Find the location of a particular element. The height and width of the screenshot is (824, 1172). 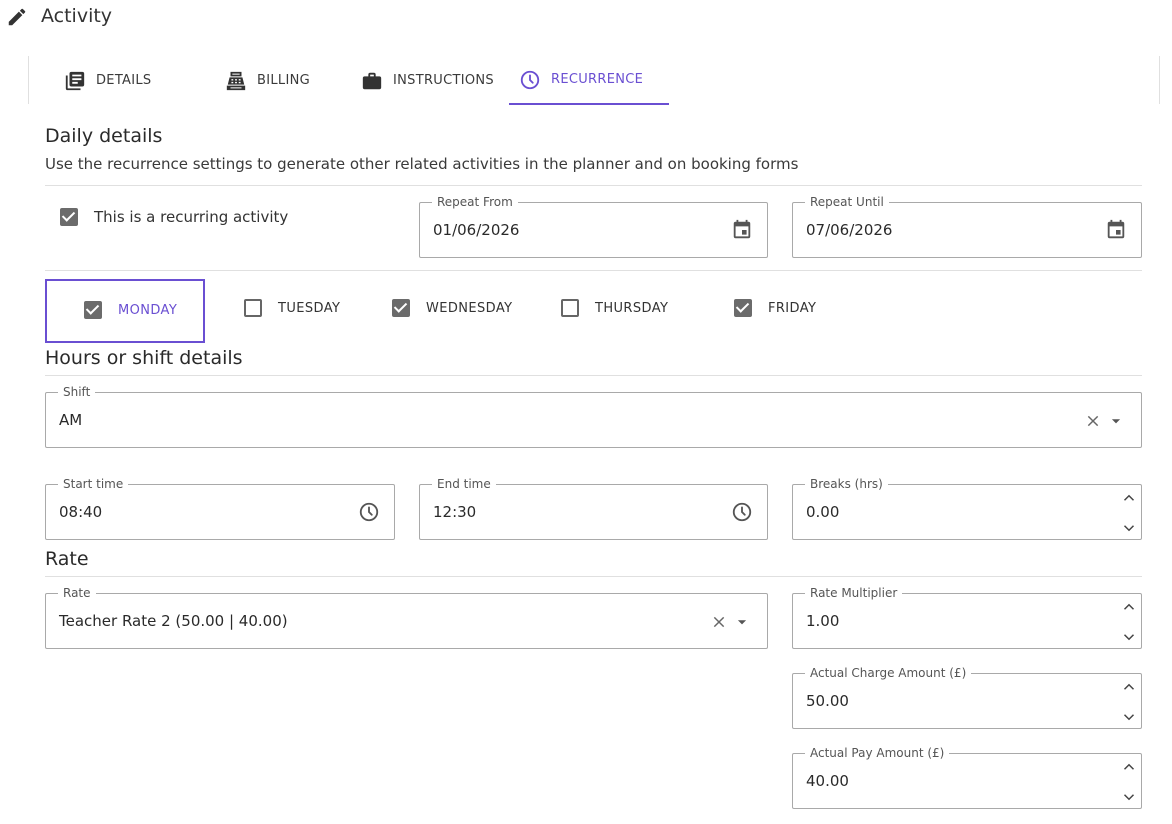

day-thursday: THURSDAY is located at coordinates (614, 308).